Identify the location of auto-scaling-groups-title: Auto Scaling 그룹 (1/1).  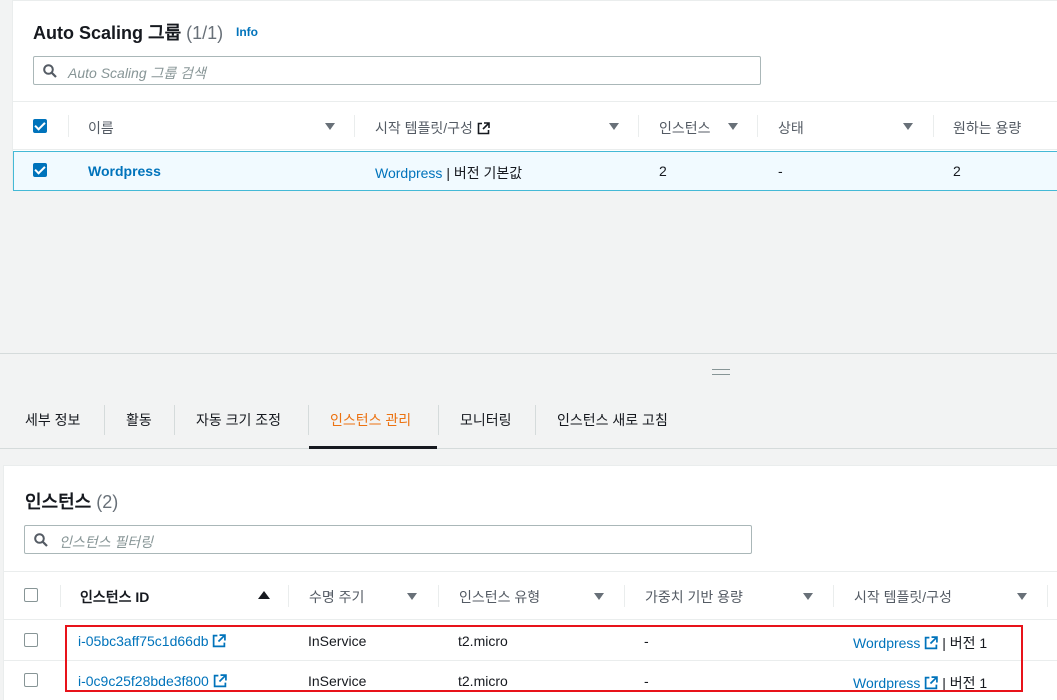
(128, 32).